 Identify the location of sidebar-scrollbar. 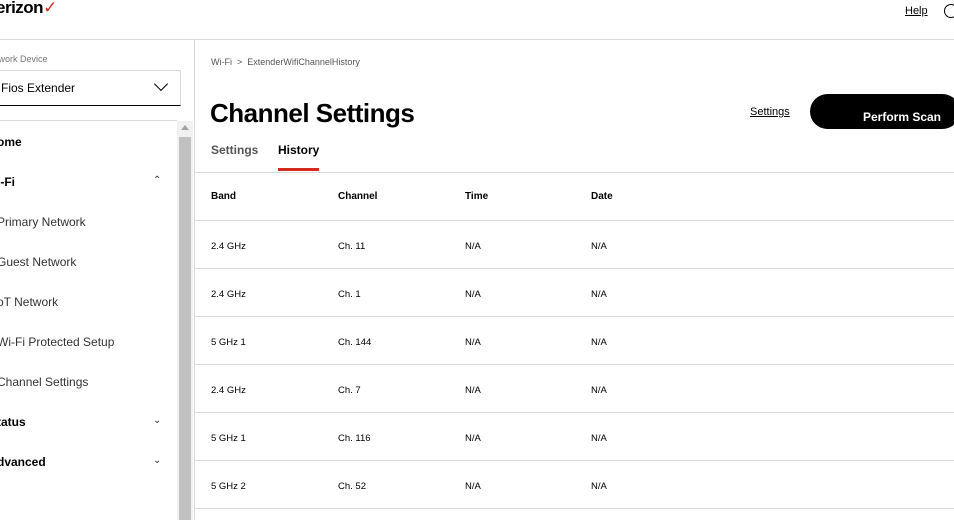
(185, 320).